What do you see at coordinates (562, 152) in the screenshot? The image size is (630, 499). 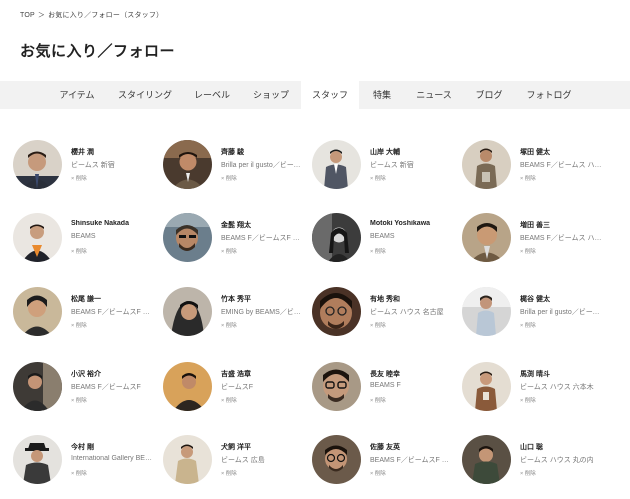 I see `staff-name: 塚田 健太` at bounding box center [562, 152].